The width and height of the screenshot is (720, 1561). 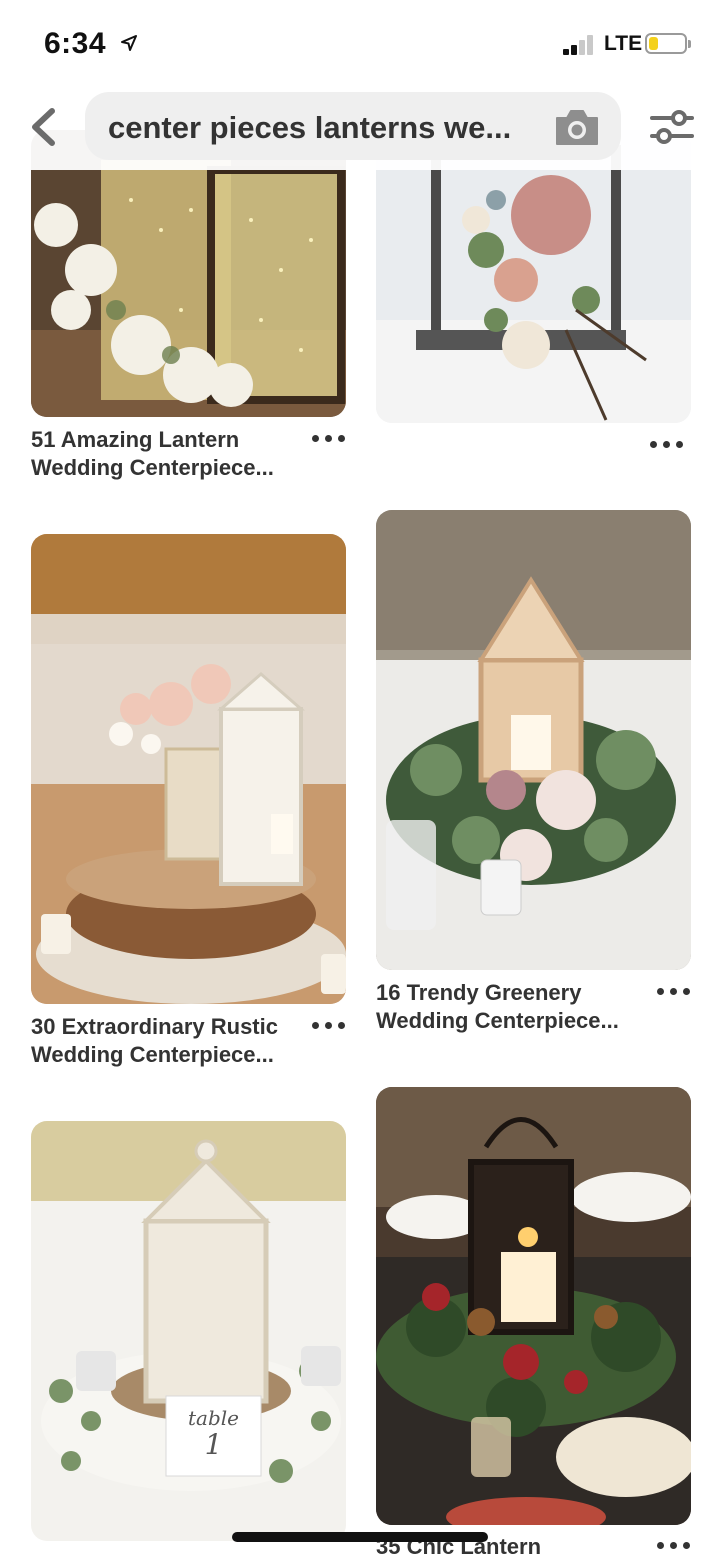 What do you see at coordinates (577, 127) in the screenshot?
I see `camera-icon` at bounding box center [577, 127].